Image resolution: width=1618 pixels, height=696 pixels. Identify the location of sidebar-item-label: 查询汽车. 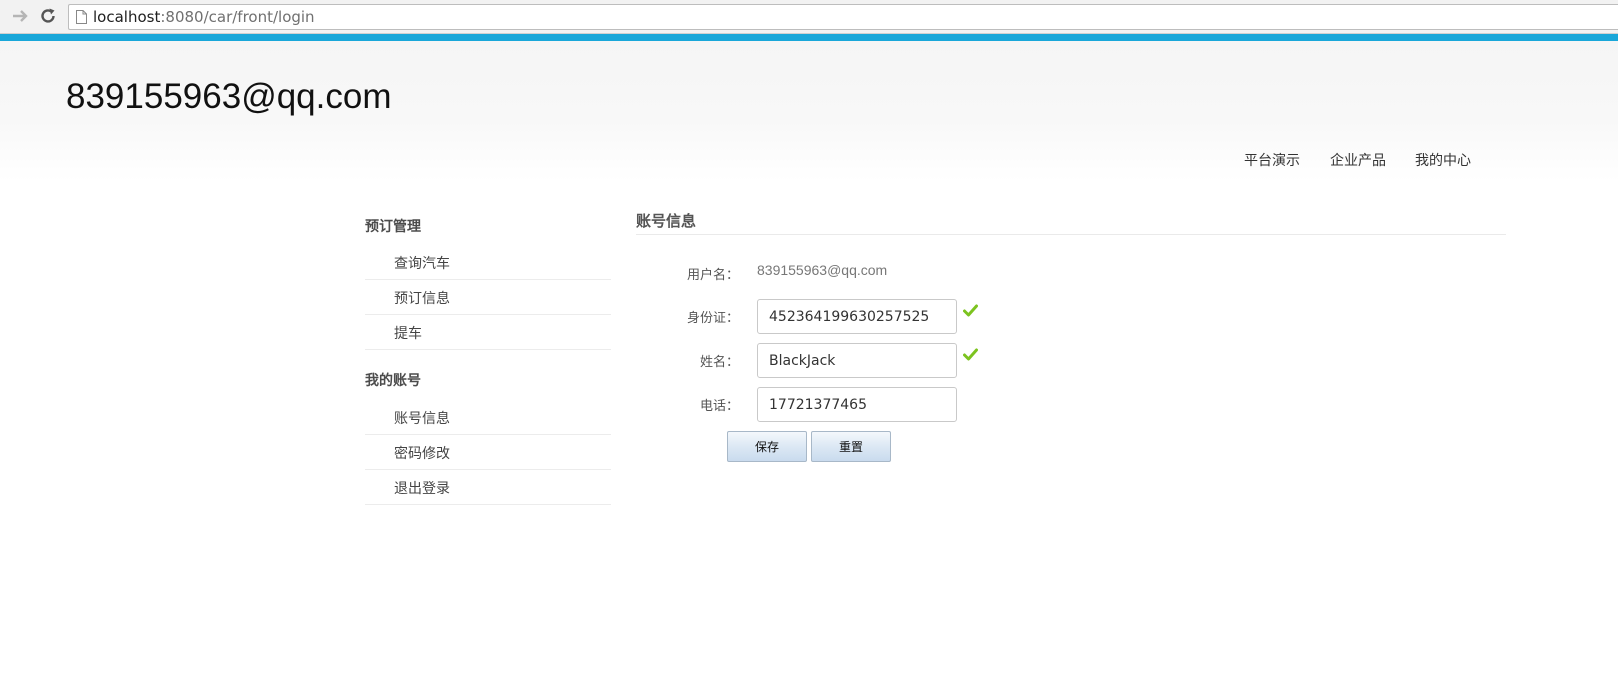
(422, 264).